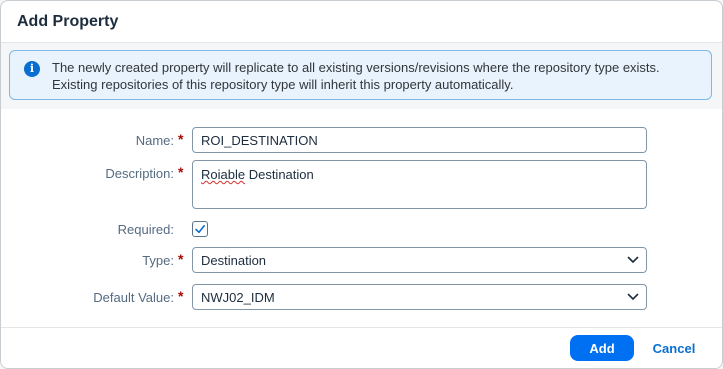  Describe the element at coordinates (145, 229) in the screenshot. I see `required-label: Required:` at that location.